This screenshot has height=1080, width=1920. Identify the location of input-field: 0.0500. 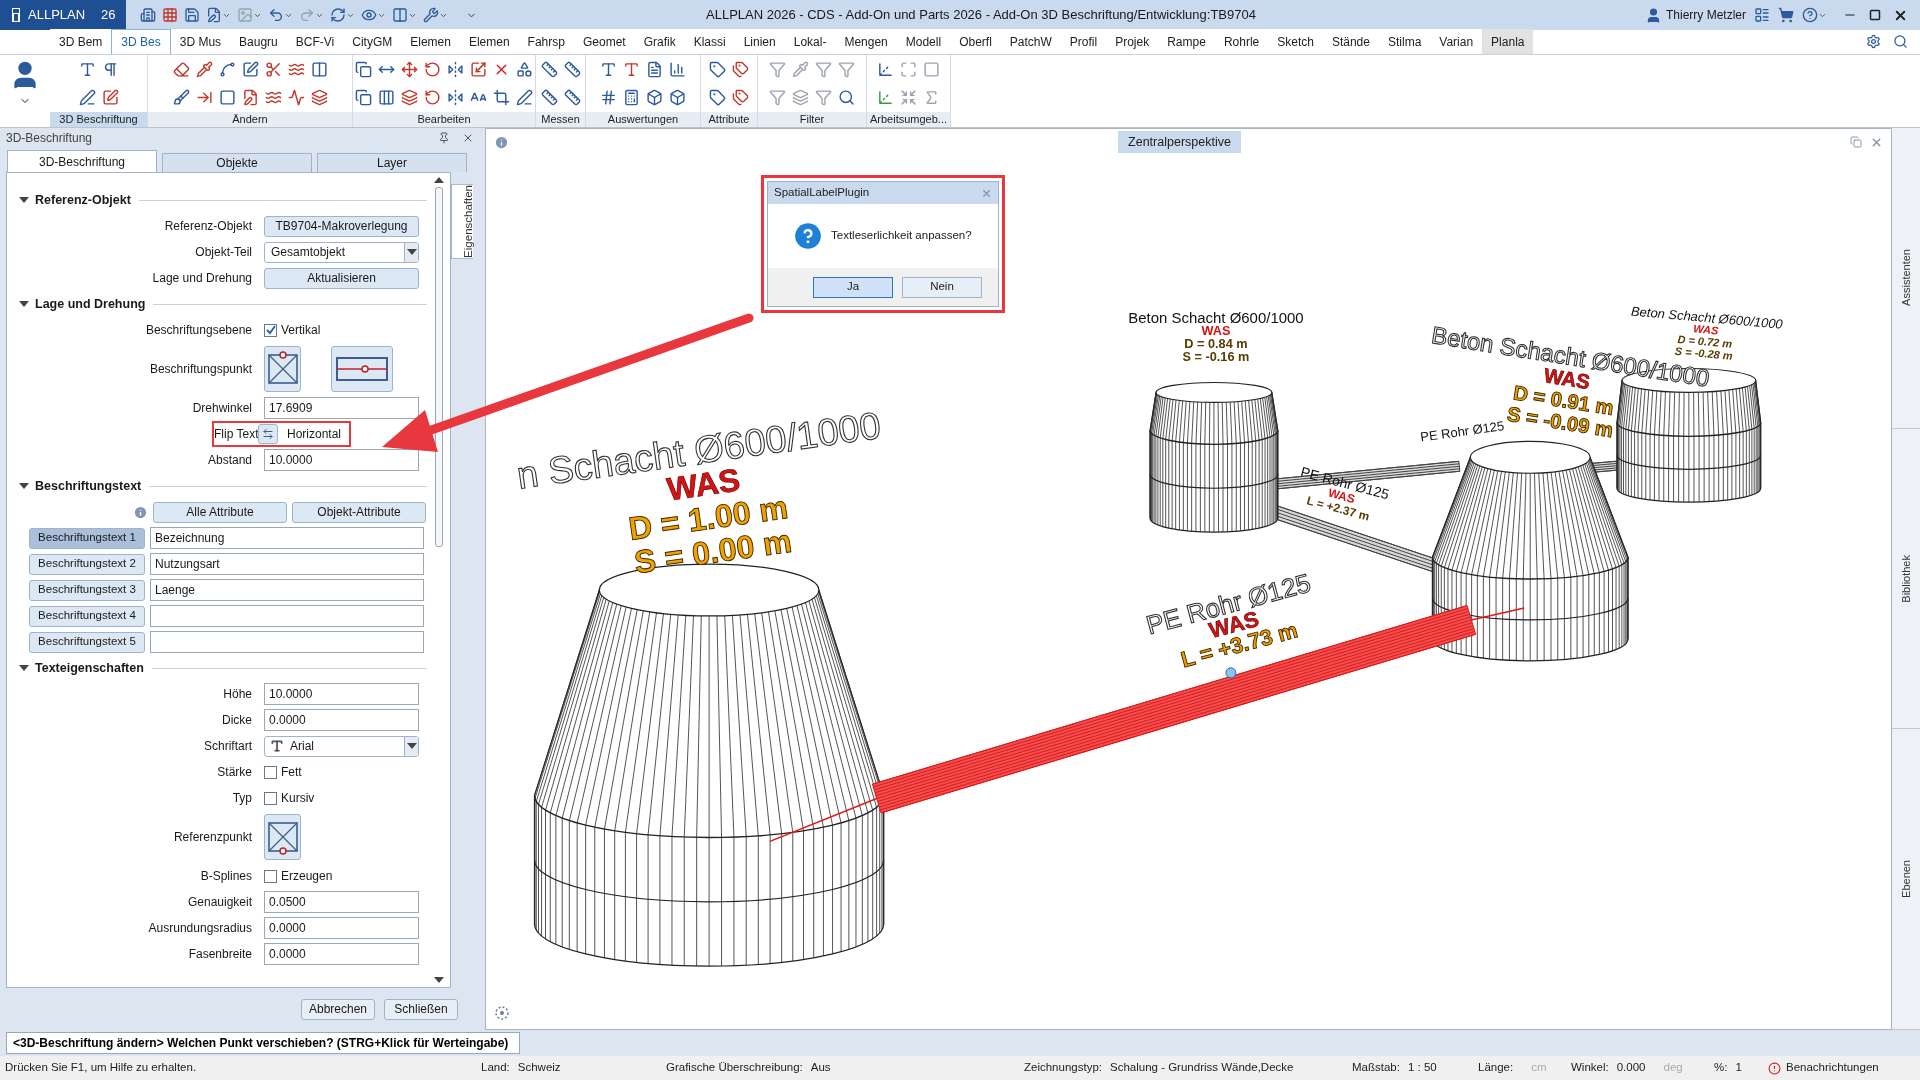
(341, 902).